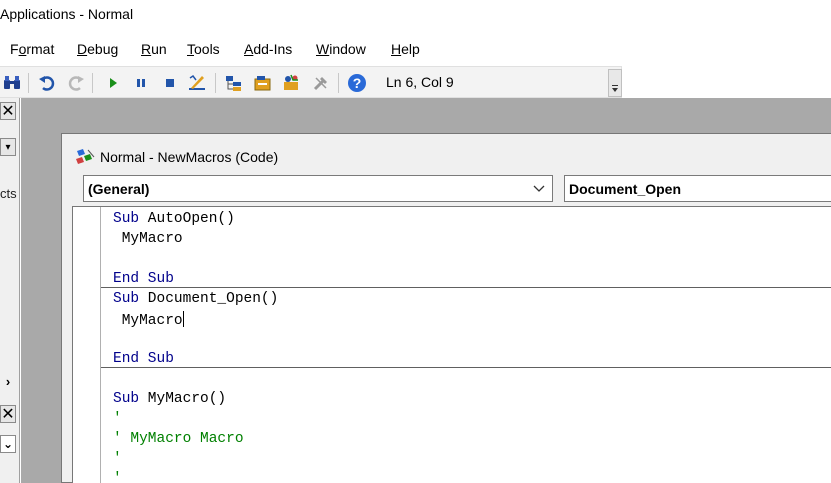 The height and width of the screenshot is (483, 831). What do you see at coordinates (12, 83) in the screenshot?
I see `binoculars-icon` at bounding box center [12, 83].